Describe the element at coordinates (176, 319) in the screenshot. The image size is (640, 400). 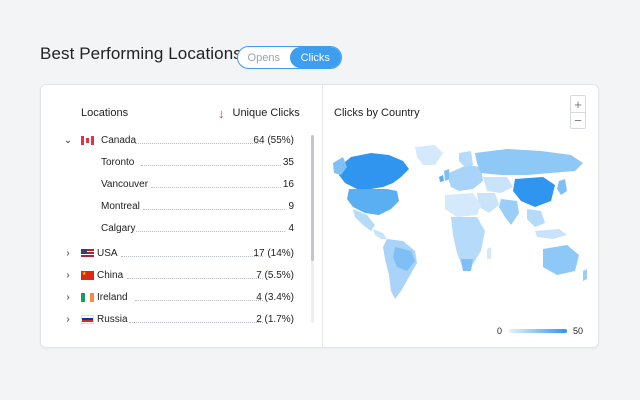
I see `list-item-russia: › Russia 2 (1.7%)` at that location.